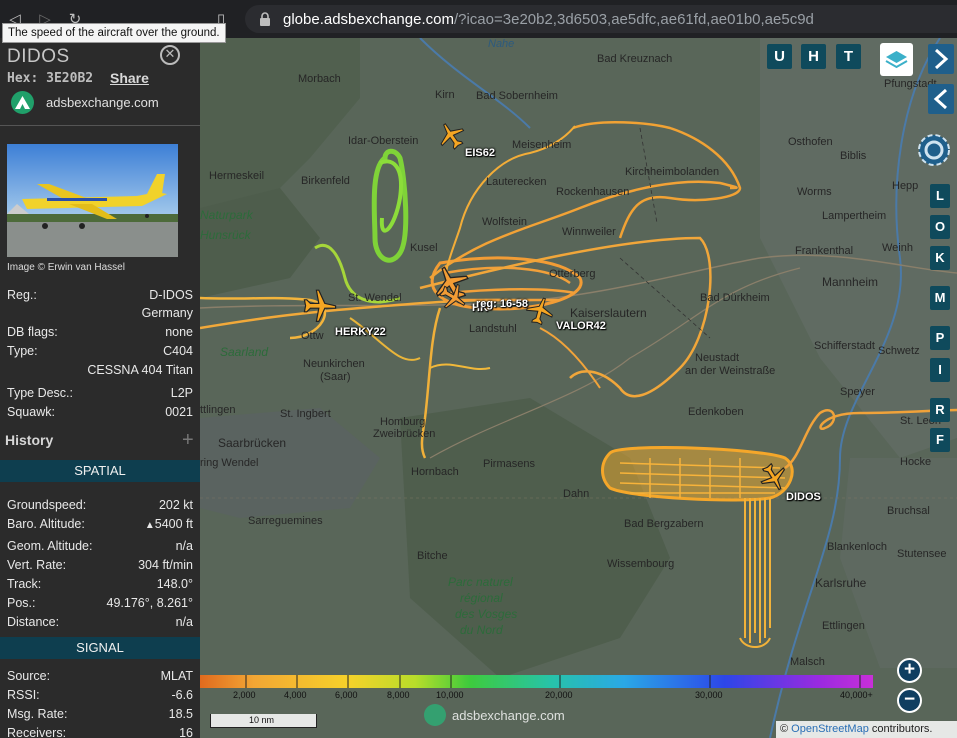 The height and width of the screenshot is (738, 957). I want to click on aircraft-label-herky22: HERKY22, so click(360, 332).